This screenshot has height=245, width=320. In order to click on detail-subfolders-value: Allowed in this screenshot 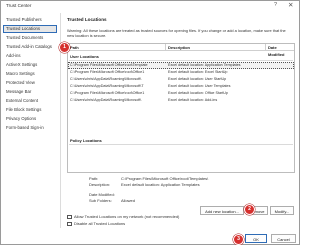, I will do `click(128, 200)`.